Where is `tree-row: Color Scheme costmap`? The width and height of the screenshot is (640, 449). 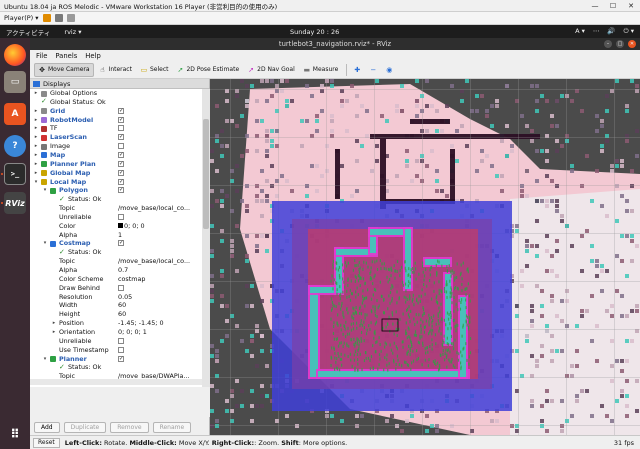
tree-row: Color Scheme costmap is located at coordinates (116, 279).